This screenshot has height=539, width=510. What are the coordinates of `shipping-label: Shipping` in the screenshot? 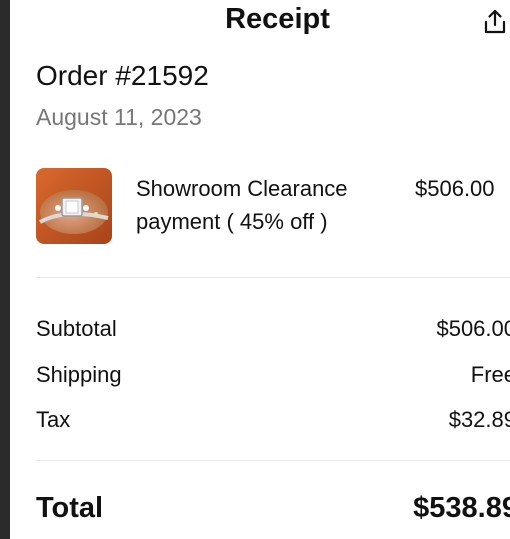 It's located at (79, 374).